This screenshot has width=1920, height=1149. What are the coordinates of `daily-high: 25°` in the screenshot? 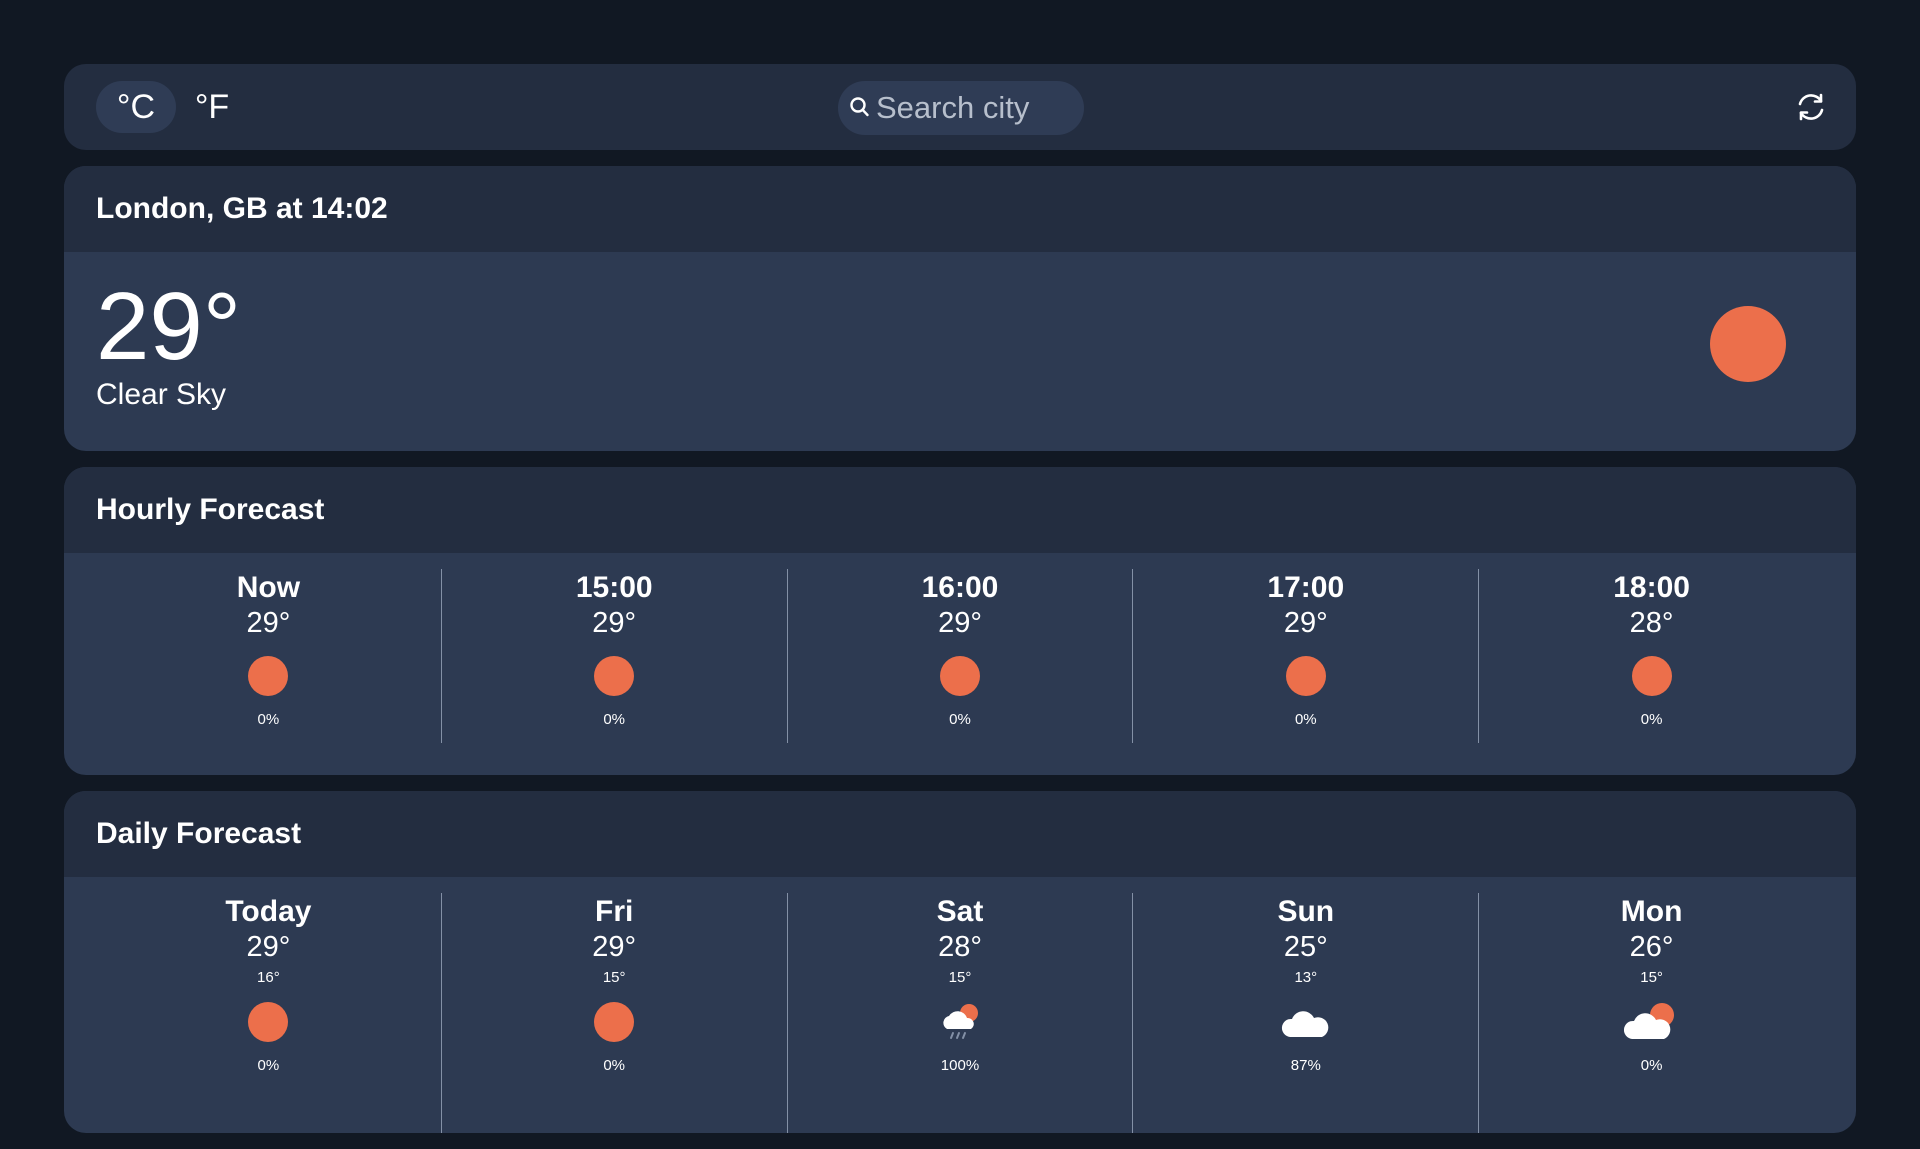 It's located at (1305, 947).